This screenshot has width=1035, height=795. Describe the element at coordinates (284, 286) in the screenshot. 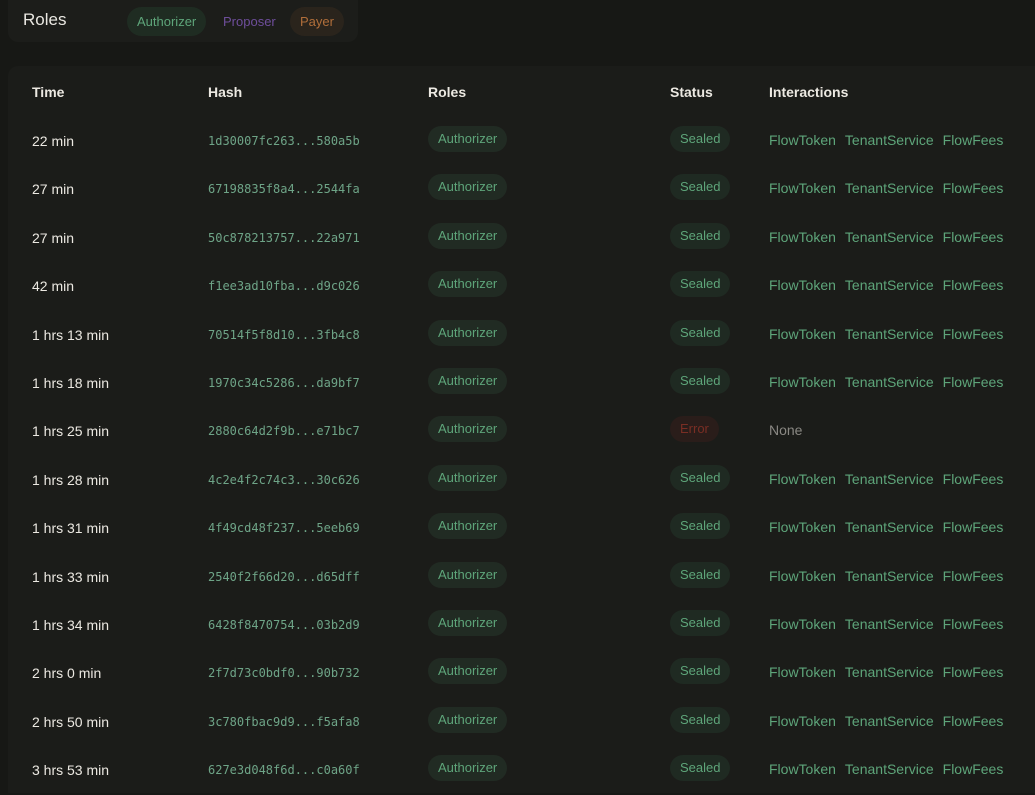

I see `row-hash-link: f1ee3ad10fba...d9c026` at that location.